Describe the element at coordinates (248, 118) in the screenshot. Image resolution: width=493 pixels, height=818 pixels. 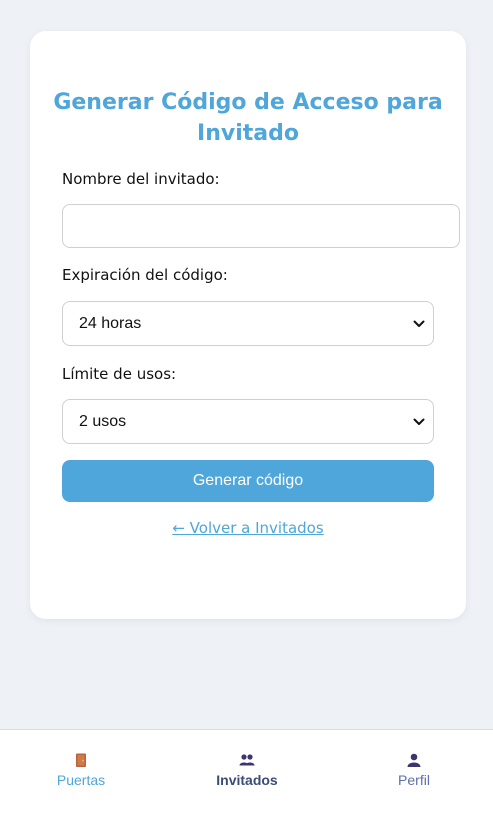
I see `page-title: Generar Código de Acceso para Invitado` at that location.